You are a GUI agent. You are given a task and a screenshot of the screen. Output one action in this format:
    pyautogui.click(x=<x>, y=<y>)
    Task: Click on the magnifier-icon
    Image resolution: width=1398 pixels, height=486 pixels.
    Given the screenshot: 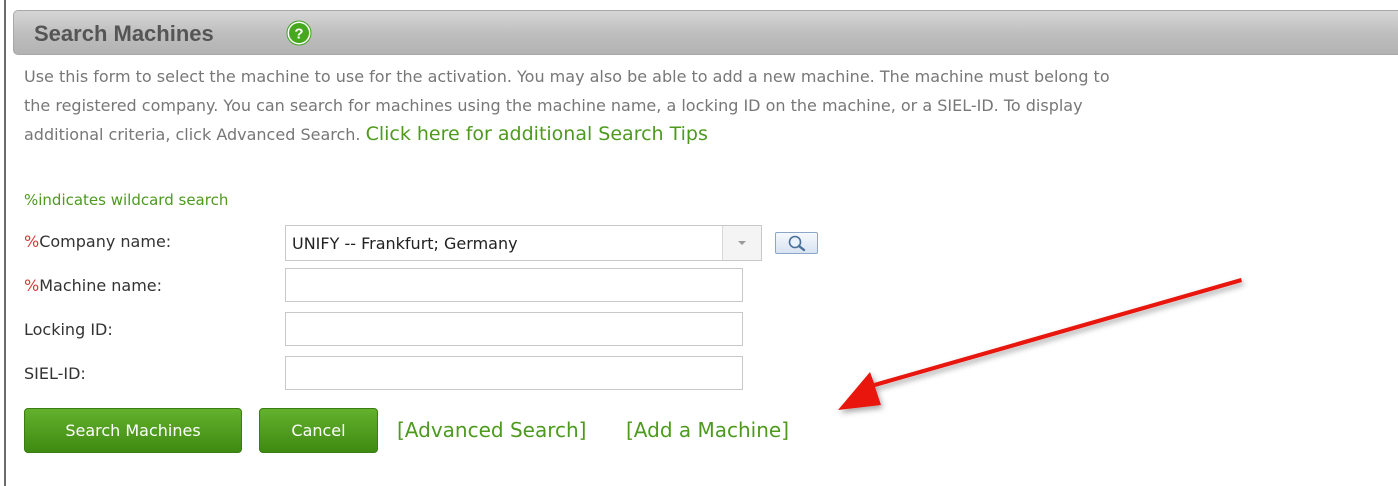 What is the action you would take?
    pyautogui.click(x=796, y=243)
    